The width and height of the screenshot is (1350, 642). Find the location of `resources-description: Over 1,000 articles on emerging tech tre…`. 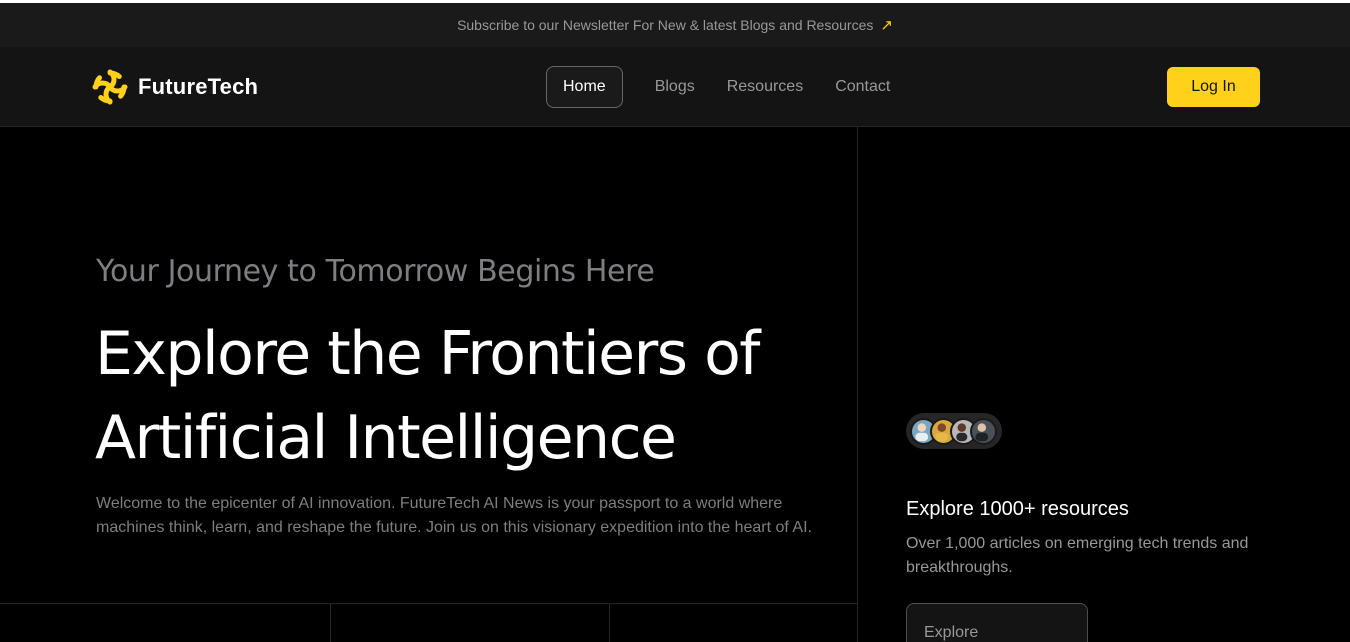

resources-description: Over 1,000 articles on emerging tech tre… is located at coordinates (1077, 555).